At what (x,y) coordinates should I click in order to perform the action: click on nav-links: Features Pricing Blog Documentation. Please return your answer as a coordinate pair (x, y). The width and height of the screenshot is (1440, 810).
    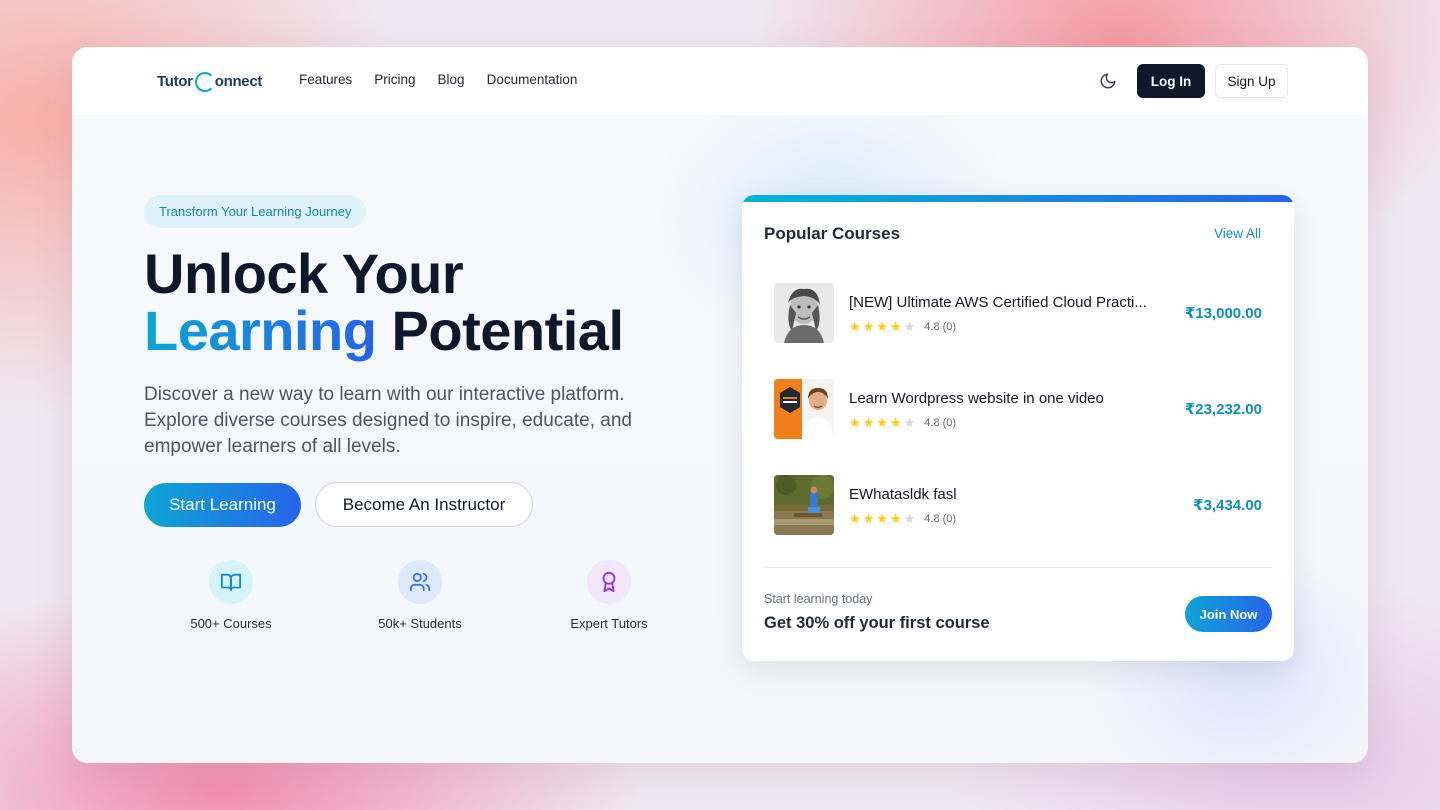
    Looking at the image, I should click on (438, 79).